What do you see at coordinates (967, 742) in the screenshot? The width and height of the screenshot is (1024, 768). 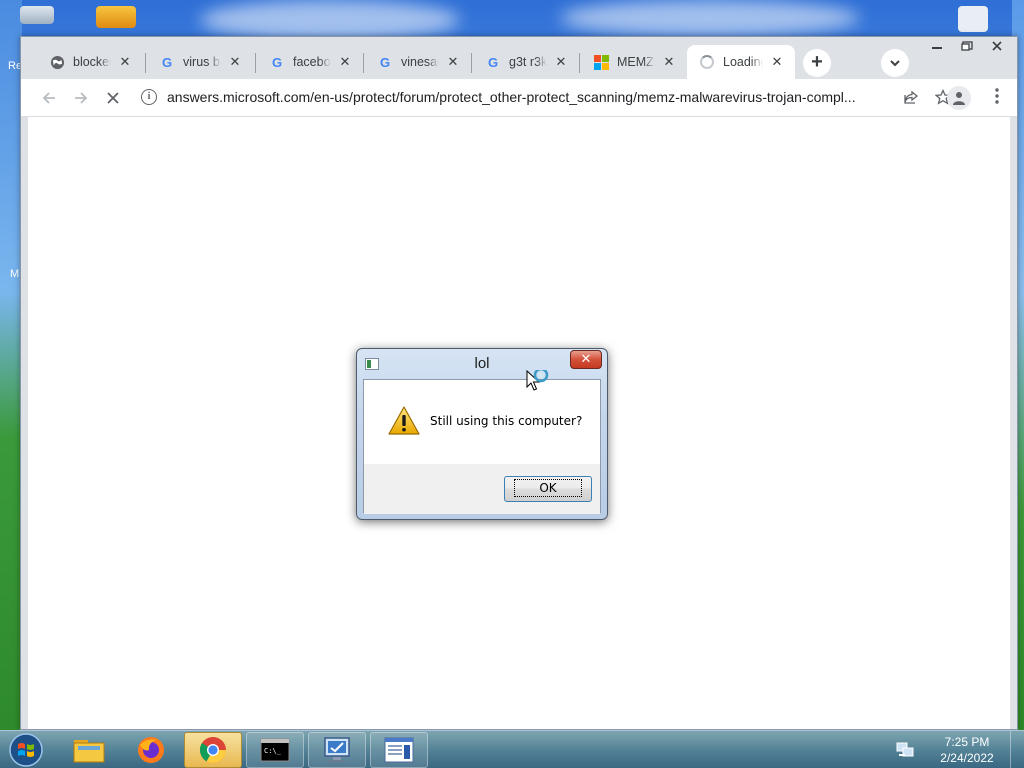 I see `clock-time: 7:25 PM` at bounding box center [967, 742].